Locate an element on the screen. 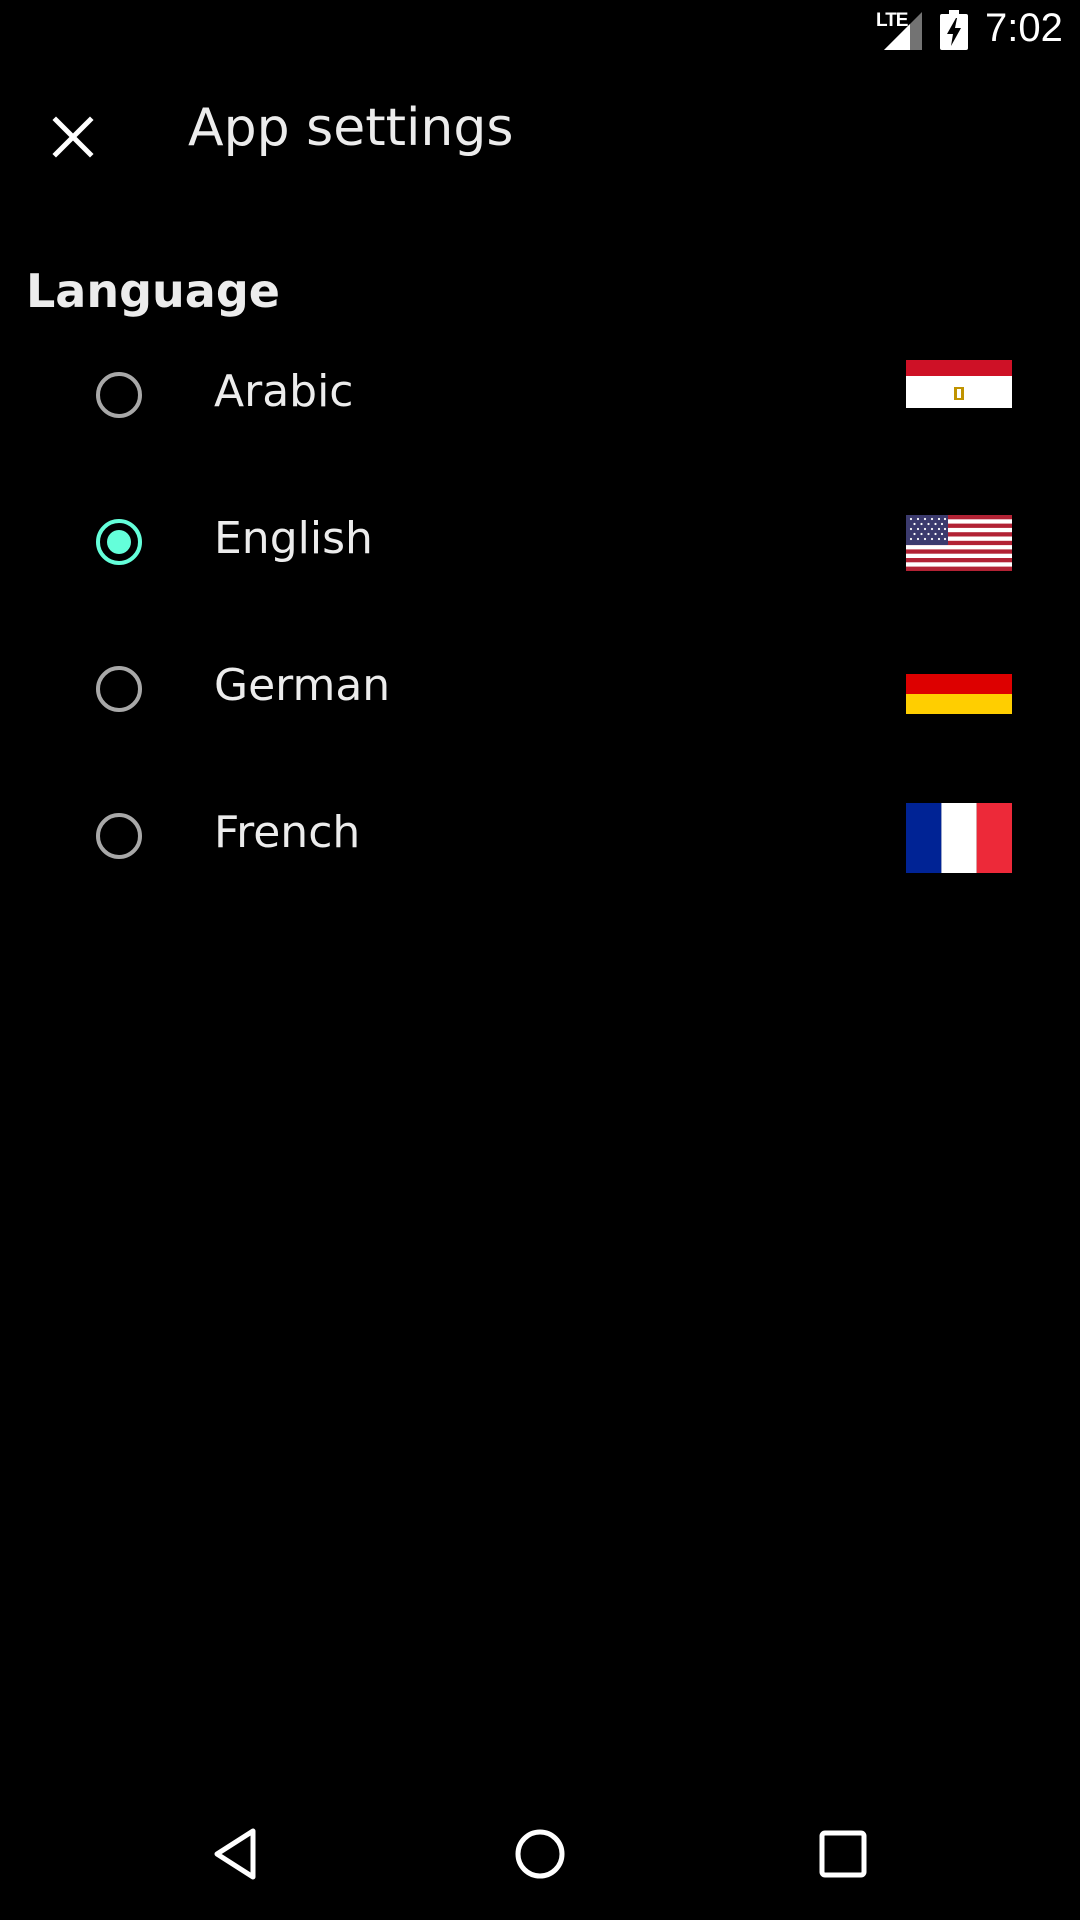 This screenshot has height=1920, width=1080. system-navigation-bar is located at coordinates (540, 1855).